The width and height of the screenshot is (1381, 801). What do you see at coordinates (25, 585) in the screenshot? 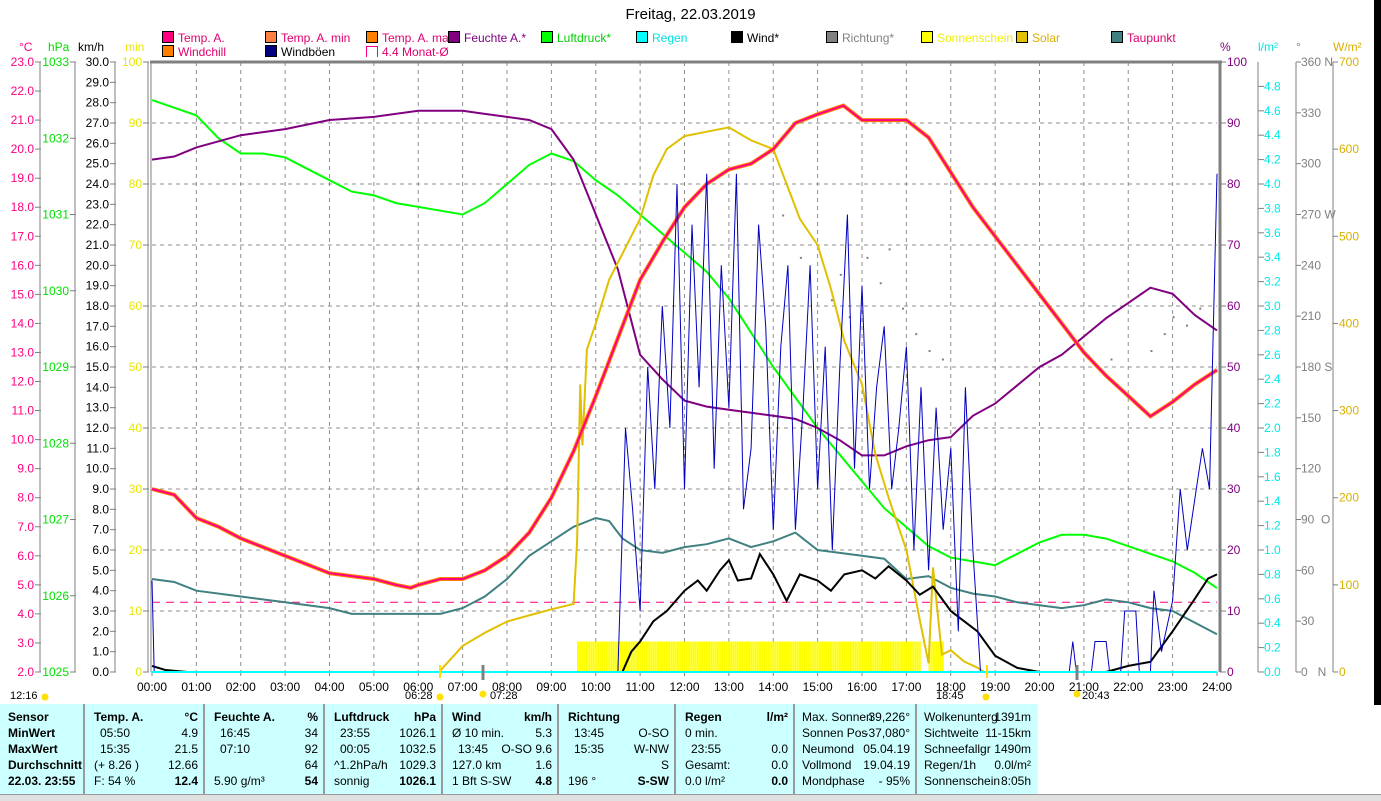
I see `axis-label-temp: 5.0` at bounding box center [25, 585].